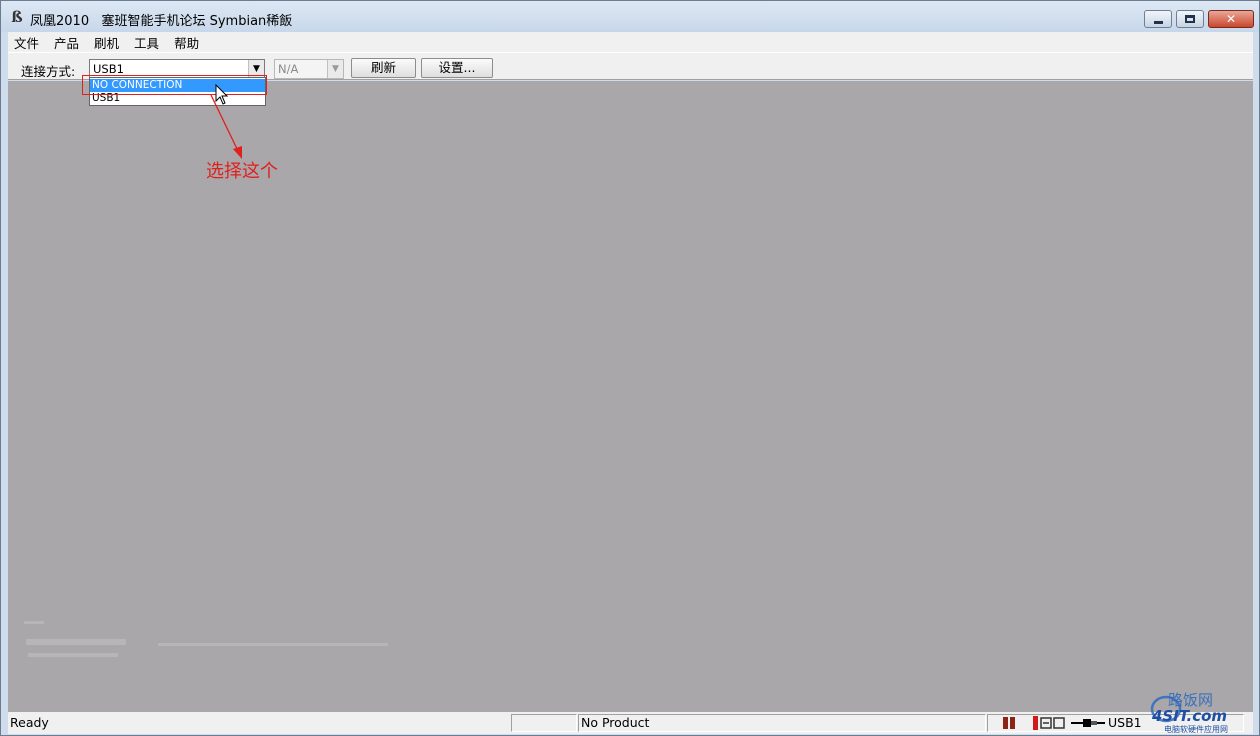 The width and height of the screenshot is (1260, 736). Describe the element at coordinates (174, 85) in the screenshot. I see `annotation-highlight-box` at that location.